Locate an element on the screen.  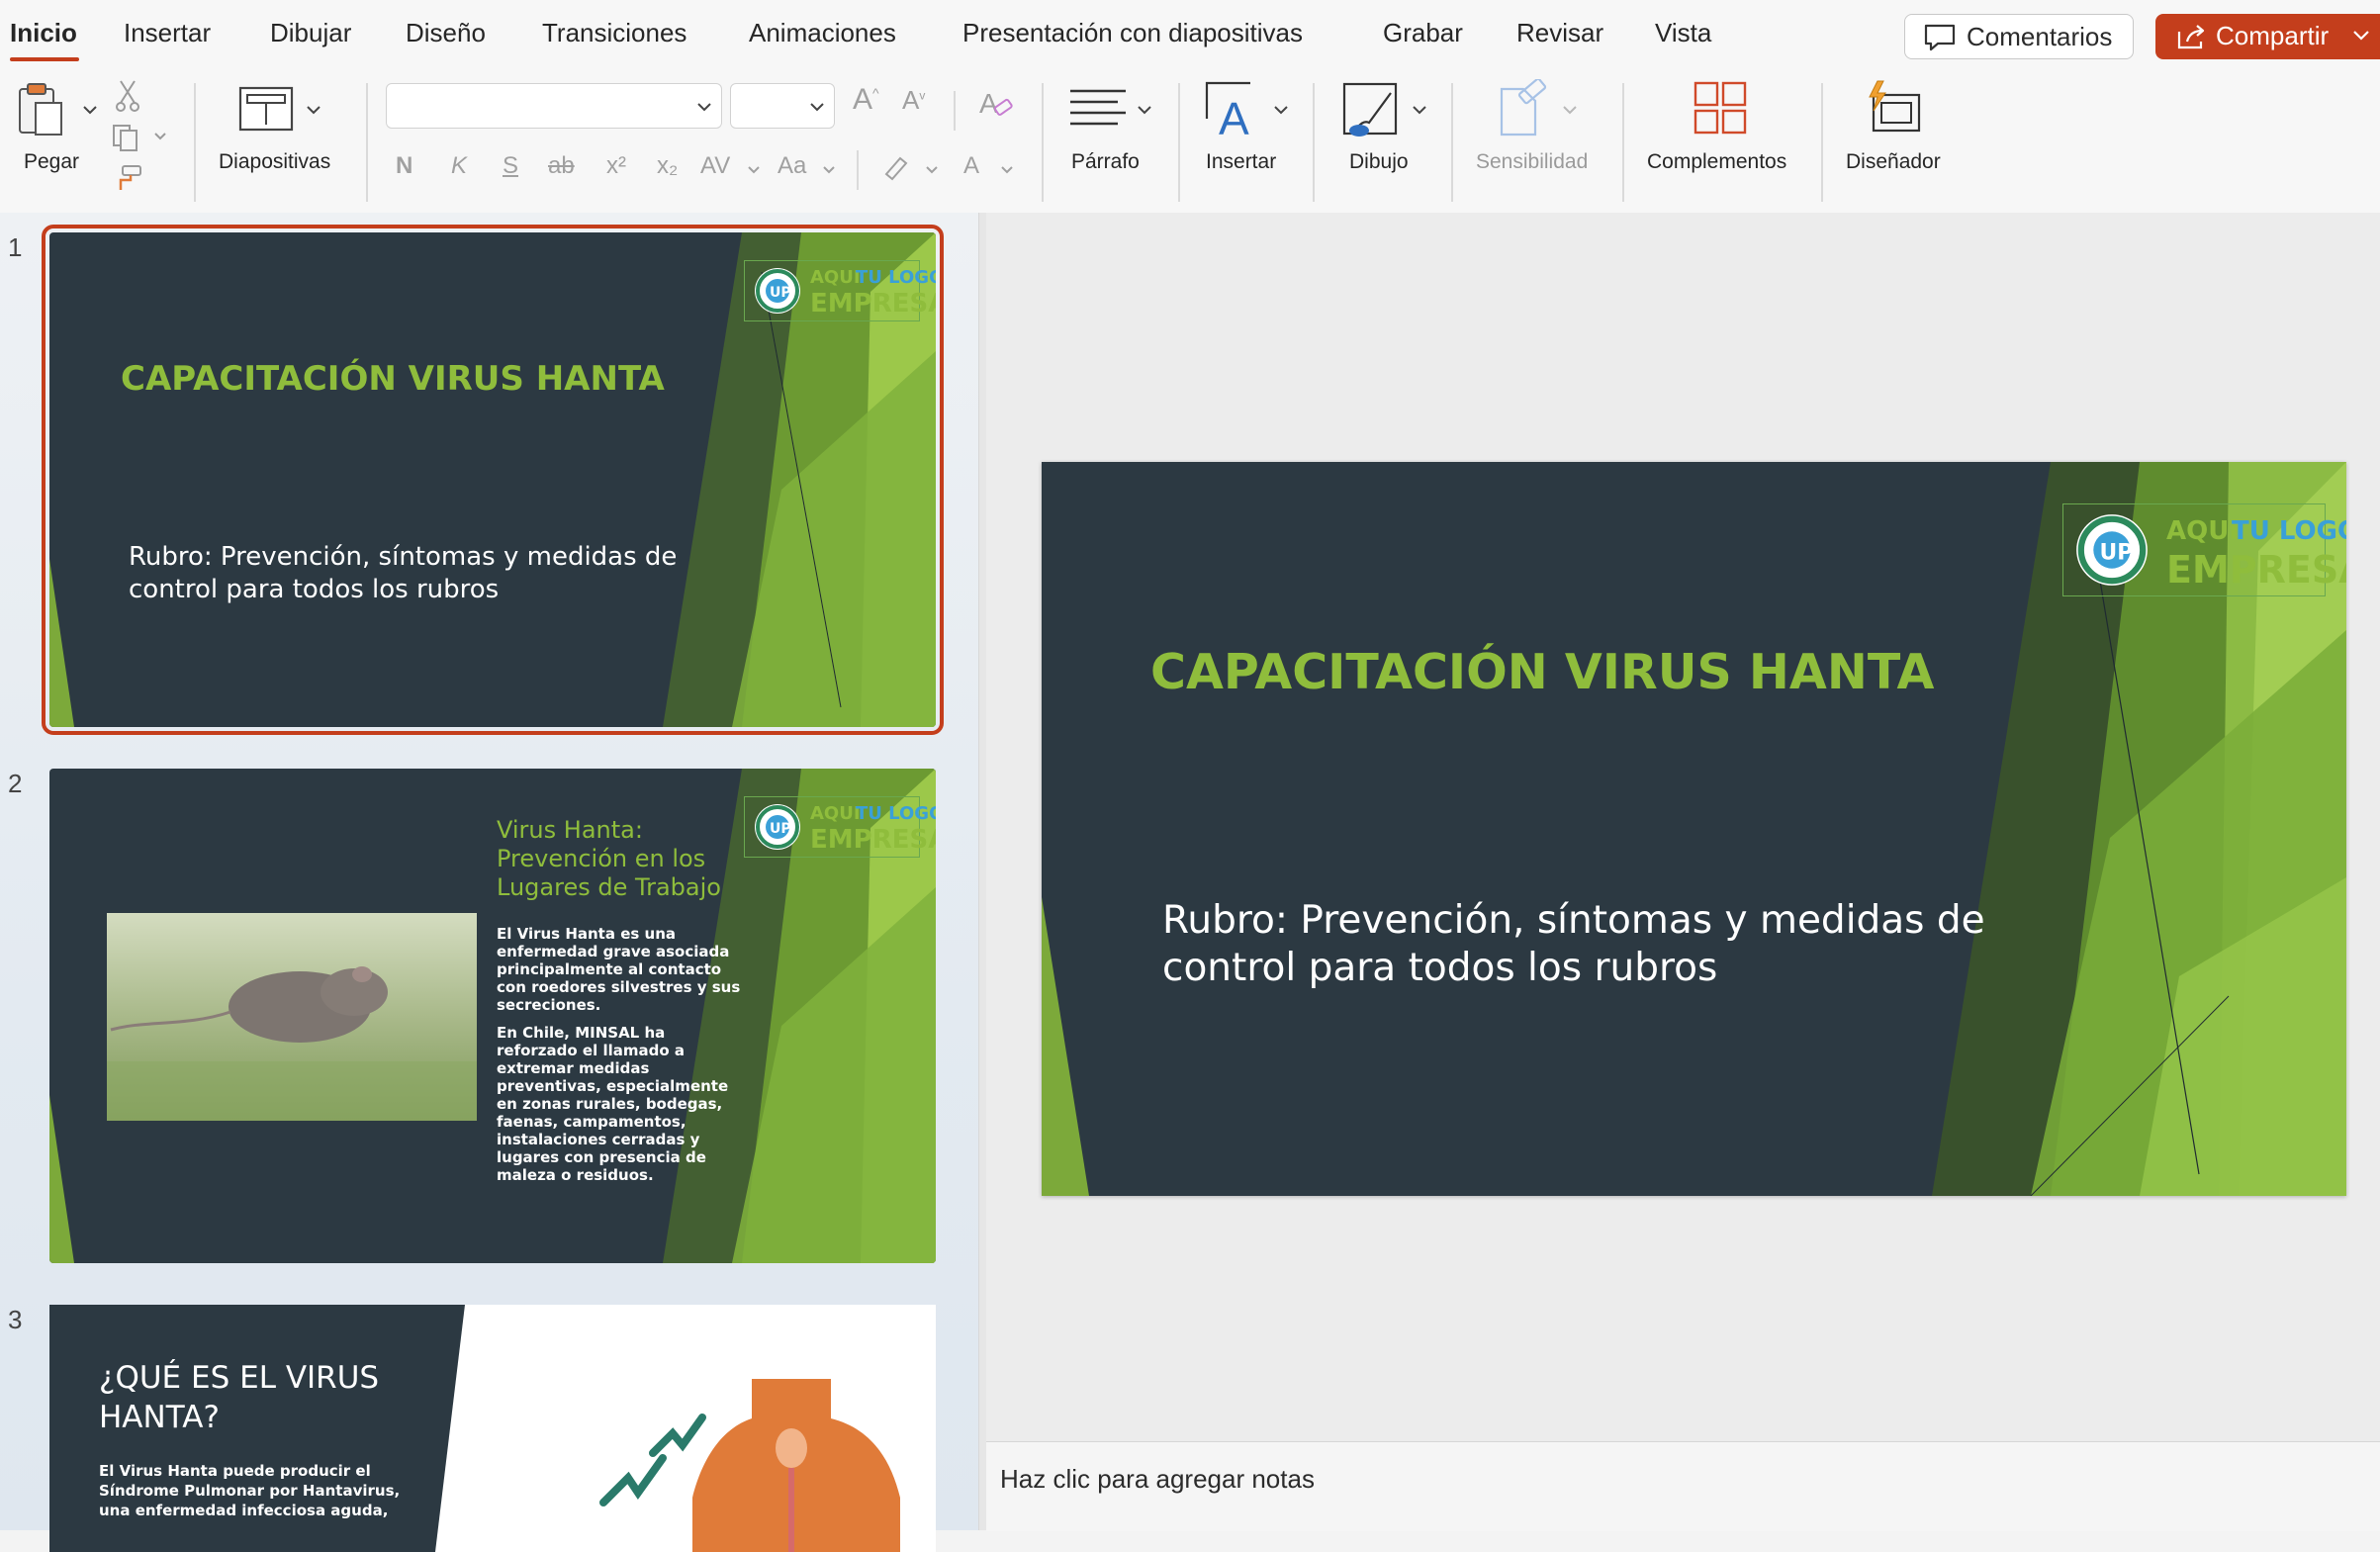
paragraph-icon is located at coordinates (1098, 109).